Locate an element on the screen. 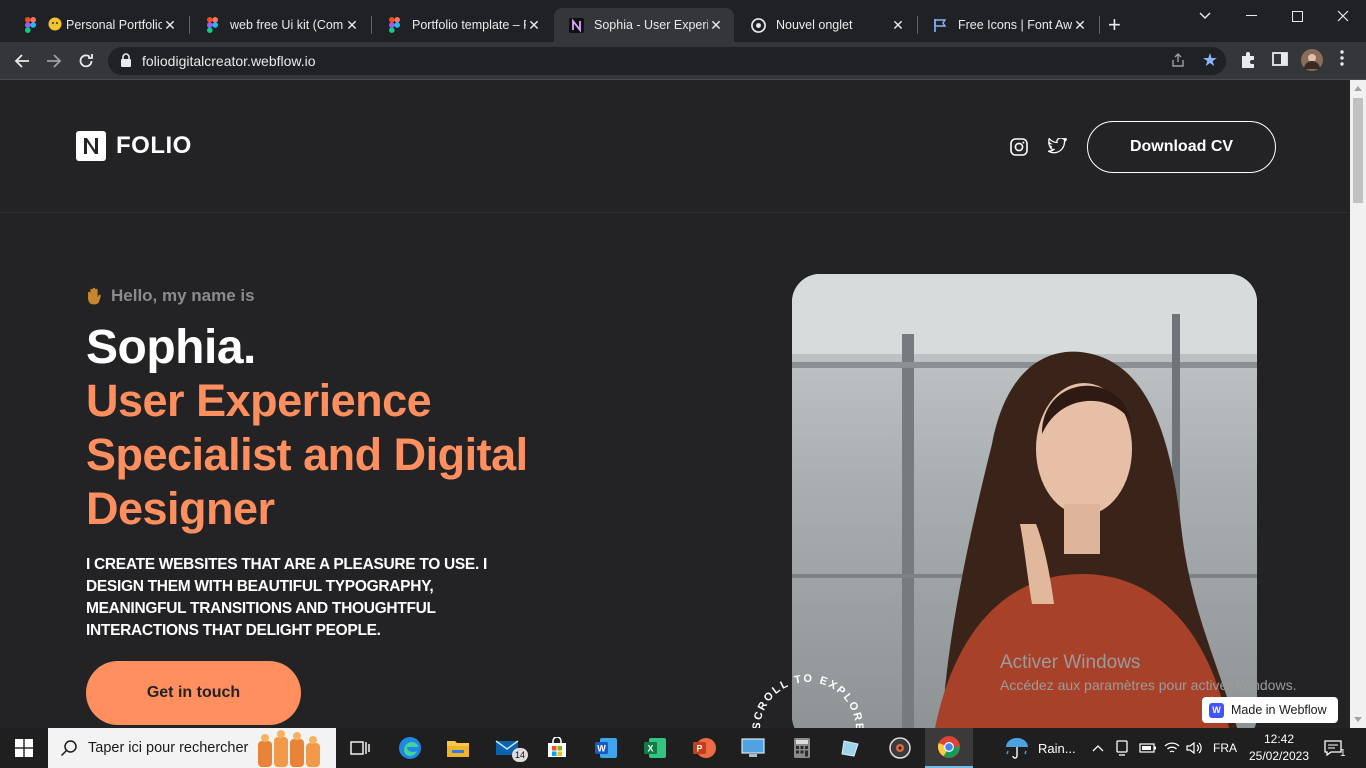 This screenshot has height=768, width=1366. svg-text: SCROLL TO EXPLORE is located at coordinates (808, 700).